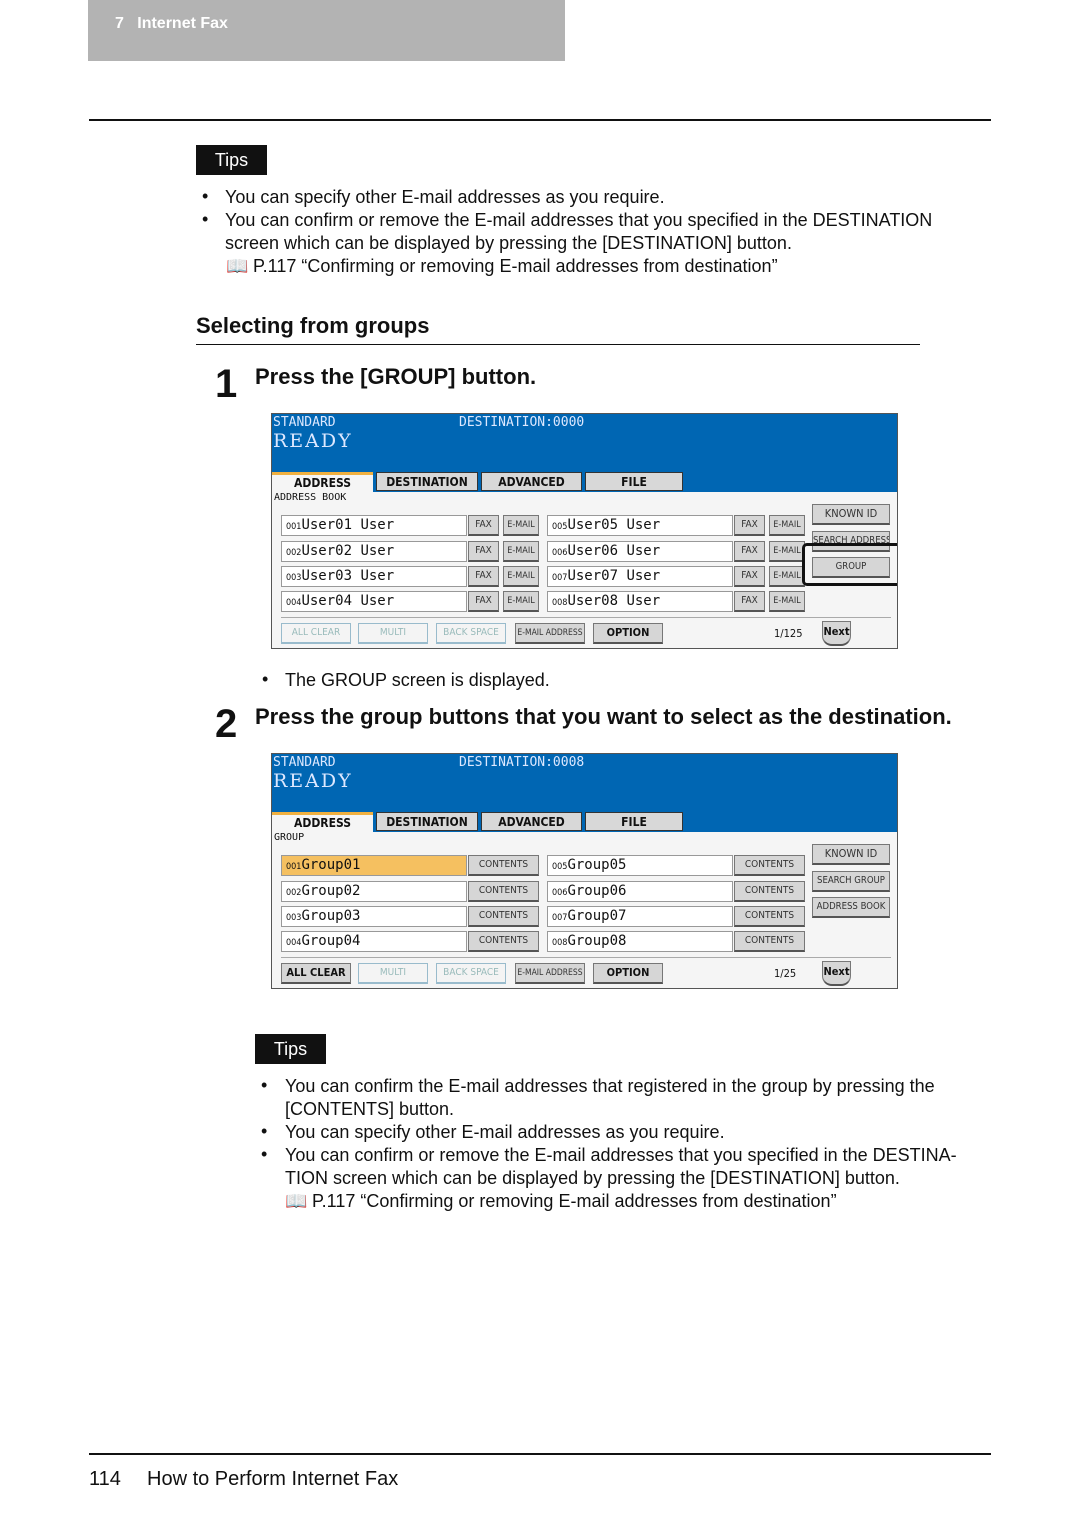 This screenshot has width=1080, height=1526. Describe the element at coordinates (348, 551) in the screenshot. I see `entry-name: User02 User` at that location.